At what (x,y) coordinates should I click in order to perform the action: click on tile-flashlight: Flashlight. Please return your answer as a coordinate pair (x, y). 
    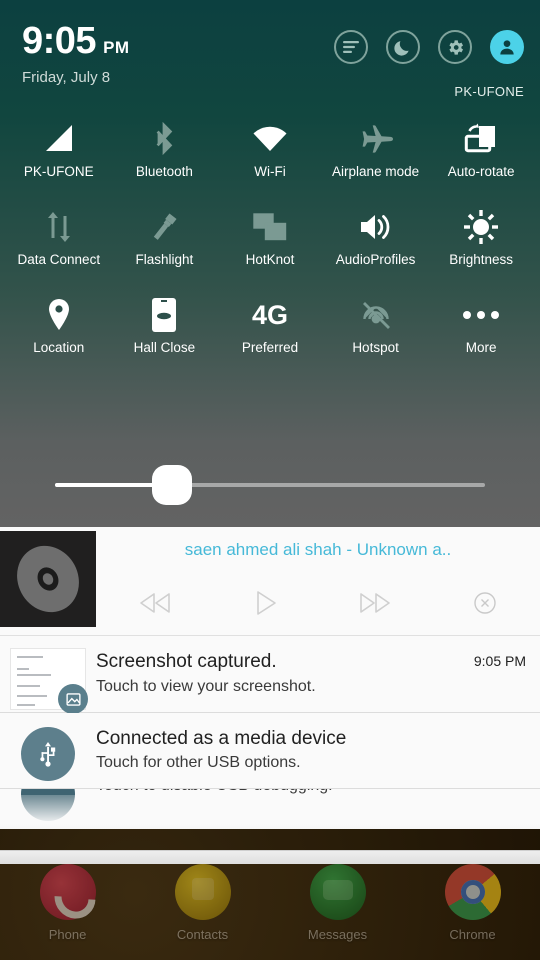
    Looking at the image, I should click on (165, 247).